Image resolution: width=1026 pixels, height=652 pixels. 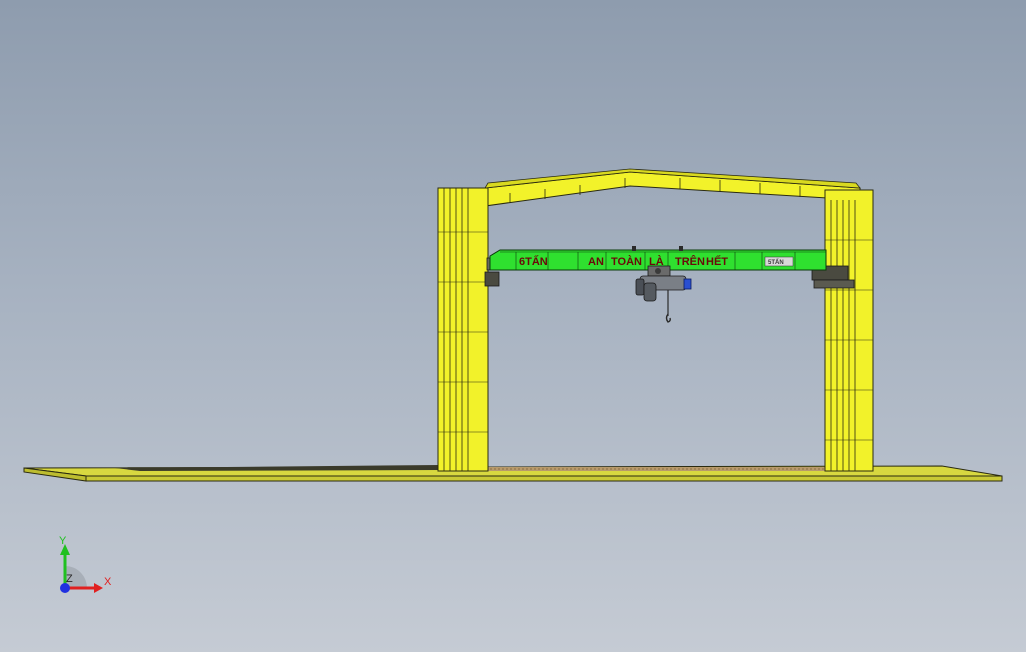 I want to click on y-axis-label: Y, so click(x=63, y=541).